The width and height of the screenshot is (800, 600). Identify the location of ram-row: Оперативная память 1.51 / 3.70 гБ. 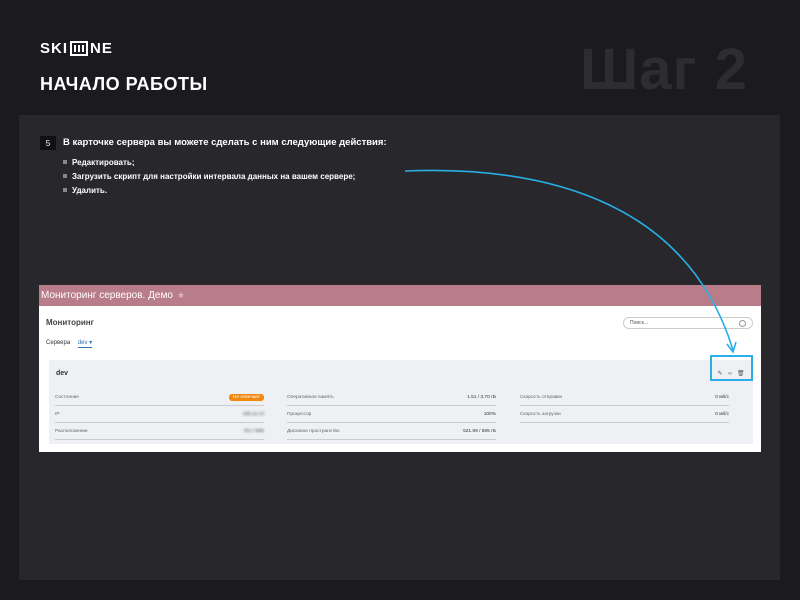
(391, 397).